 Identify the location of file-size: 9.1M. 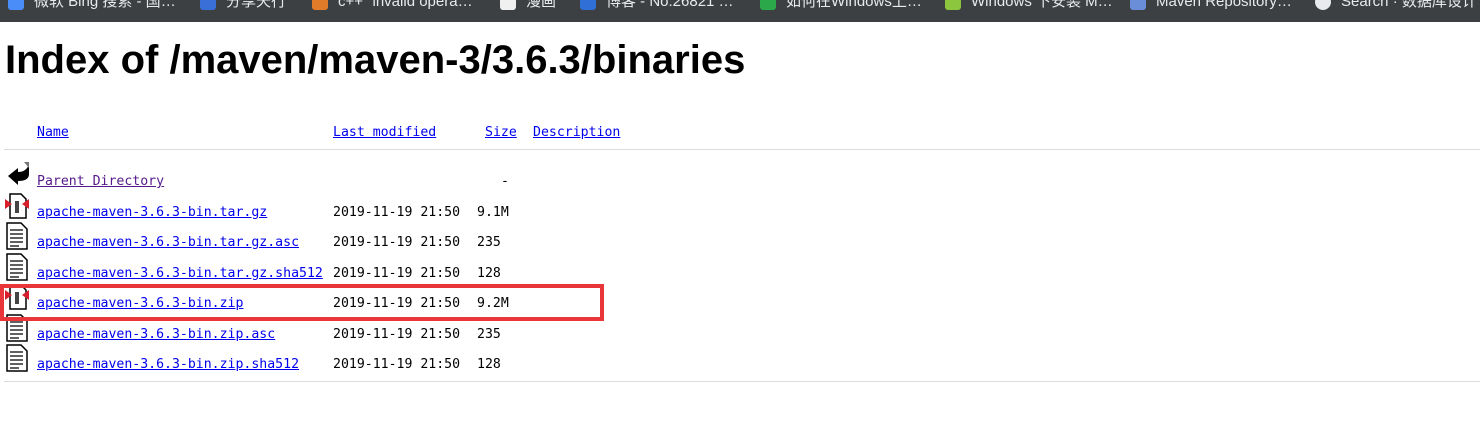
(493, 212).